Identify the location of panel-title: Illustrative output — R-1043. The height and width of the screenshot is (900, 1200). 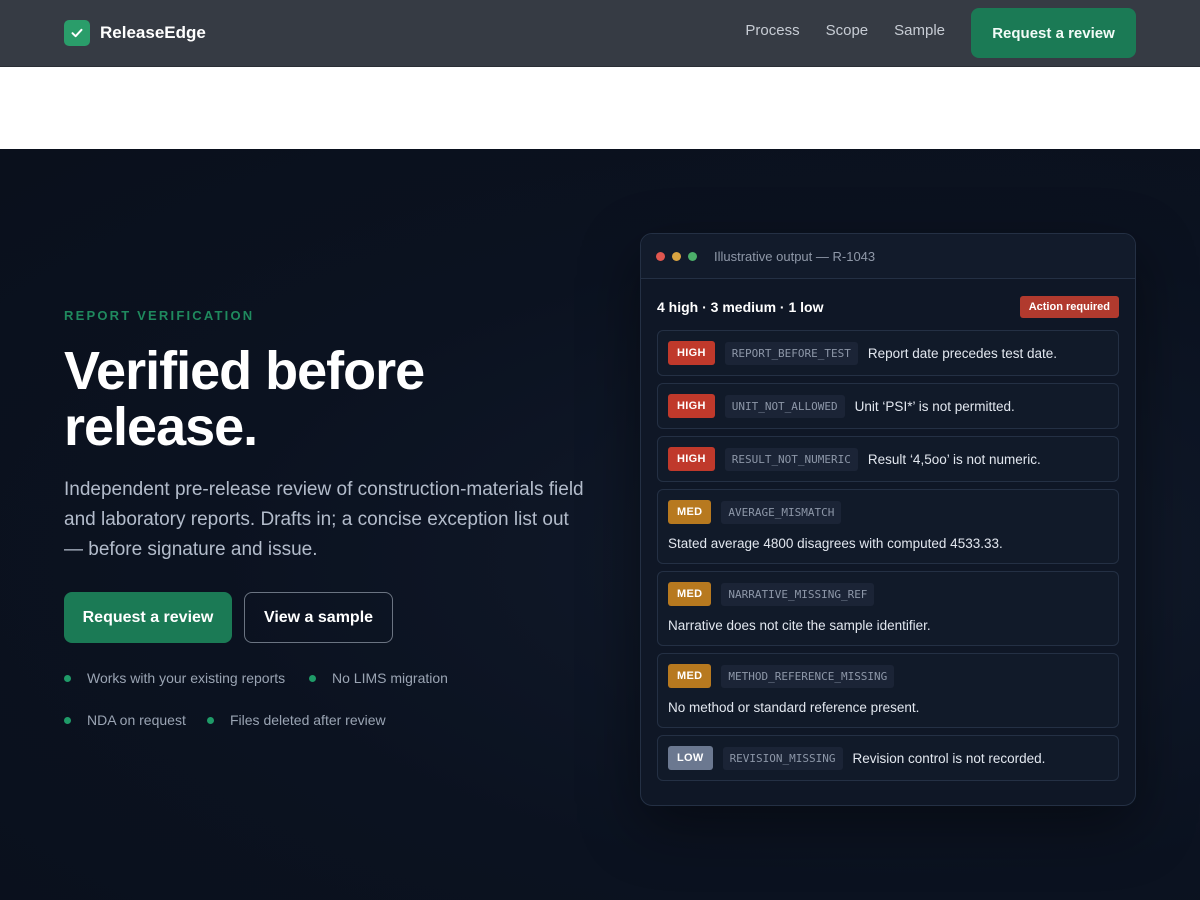
(795, 256).